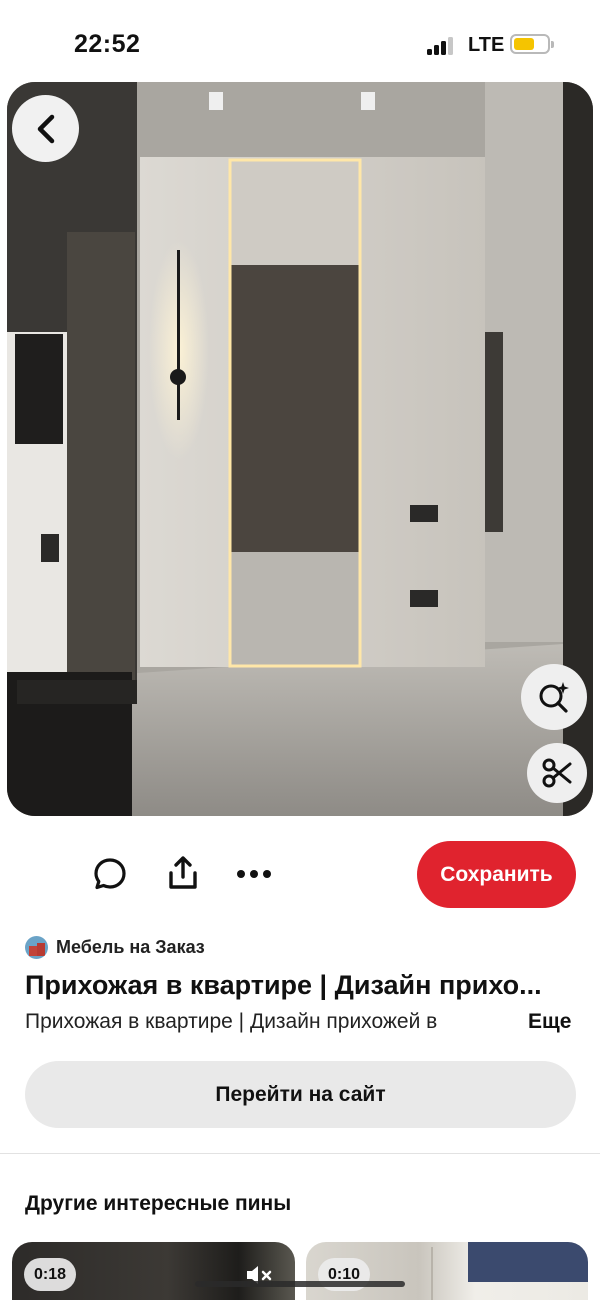 The height and width of the screenshot is (1300, 600). I want to click on network-type: LTE, so click(486, 45).